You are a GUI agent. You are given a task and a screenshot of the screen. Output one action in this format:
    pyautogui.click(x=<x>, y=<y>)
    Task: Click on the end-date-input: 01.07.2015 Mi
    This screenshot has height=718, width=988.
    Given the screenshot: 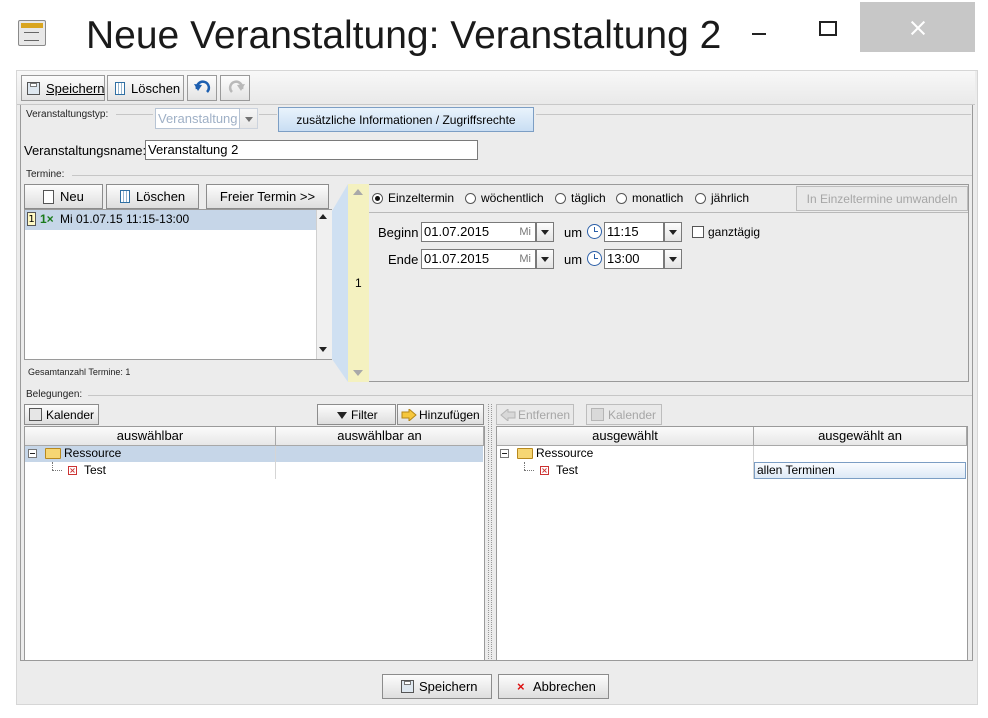 What is the action you would take?
    pyautogui.click(x=478, y=259)
    